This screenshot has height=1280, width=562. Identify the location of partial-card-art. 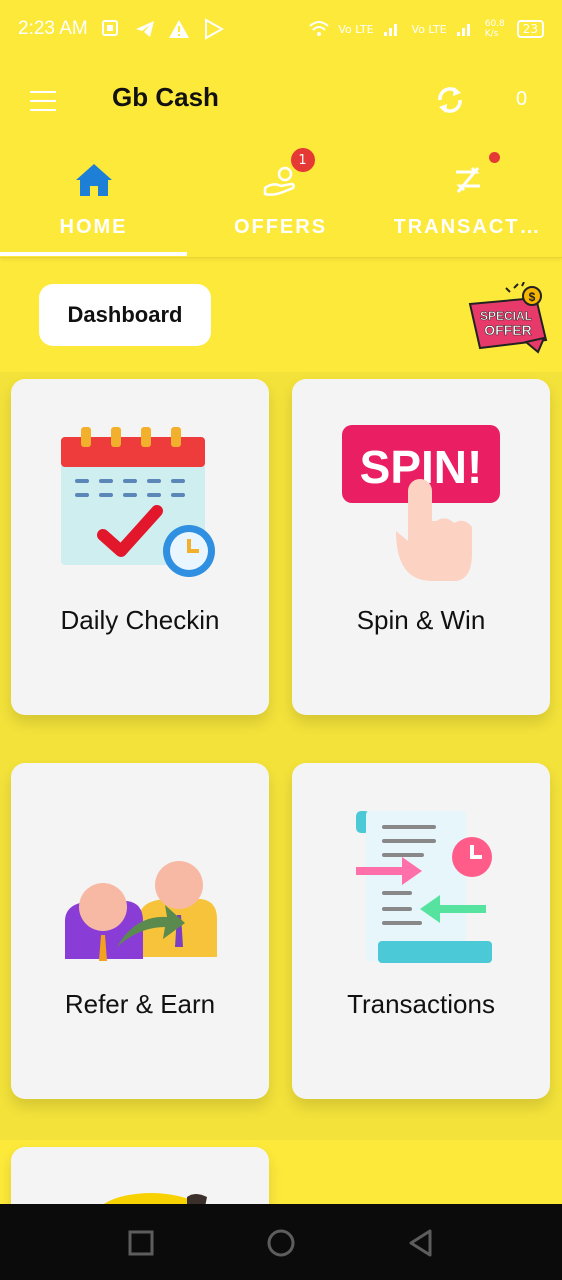
(151, 1210).